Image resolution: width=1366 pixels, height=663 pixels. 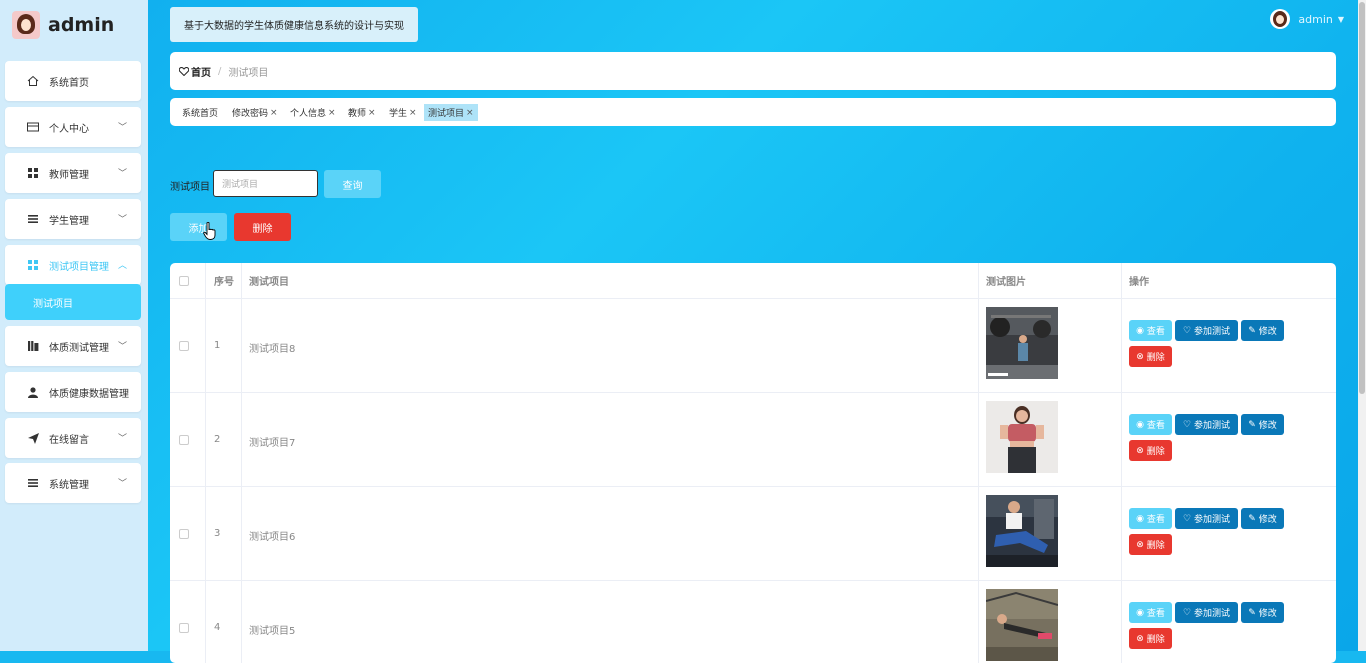 What do you see at coordinates (195, 71) in the screenshot?
I see `breadcrumb-home: 首页` at bounding box center [195, 71].